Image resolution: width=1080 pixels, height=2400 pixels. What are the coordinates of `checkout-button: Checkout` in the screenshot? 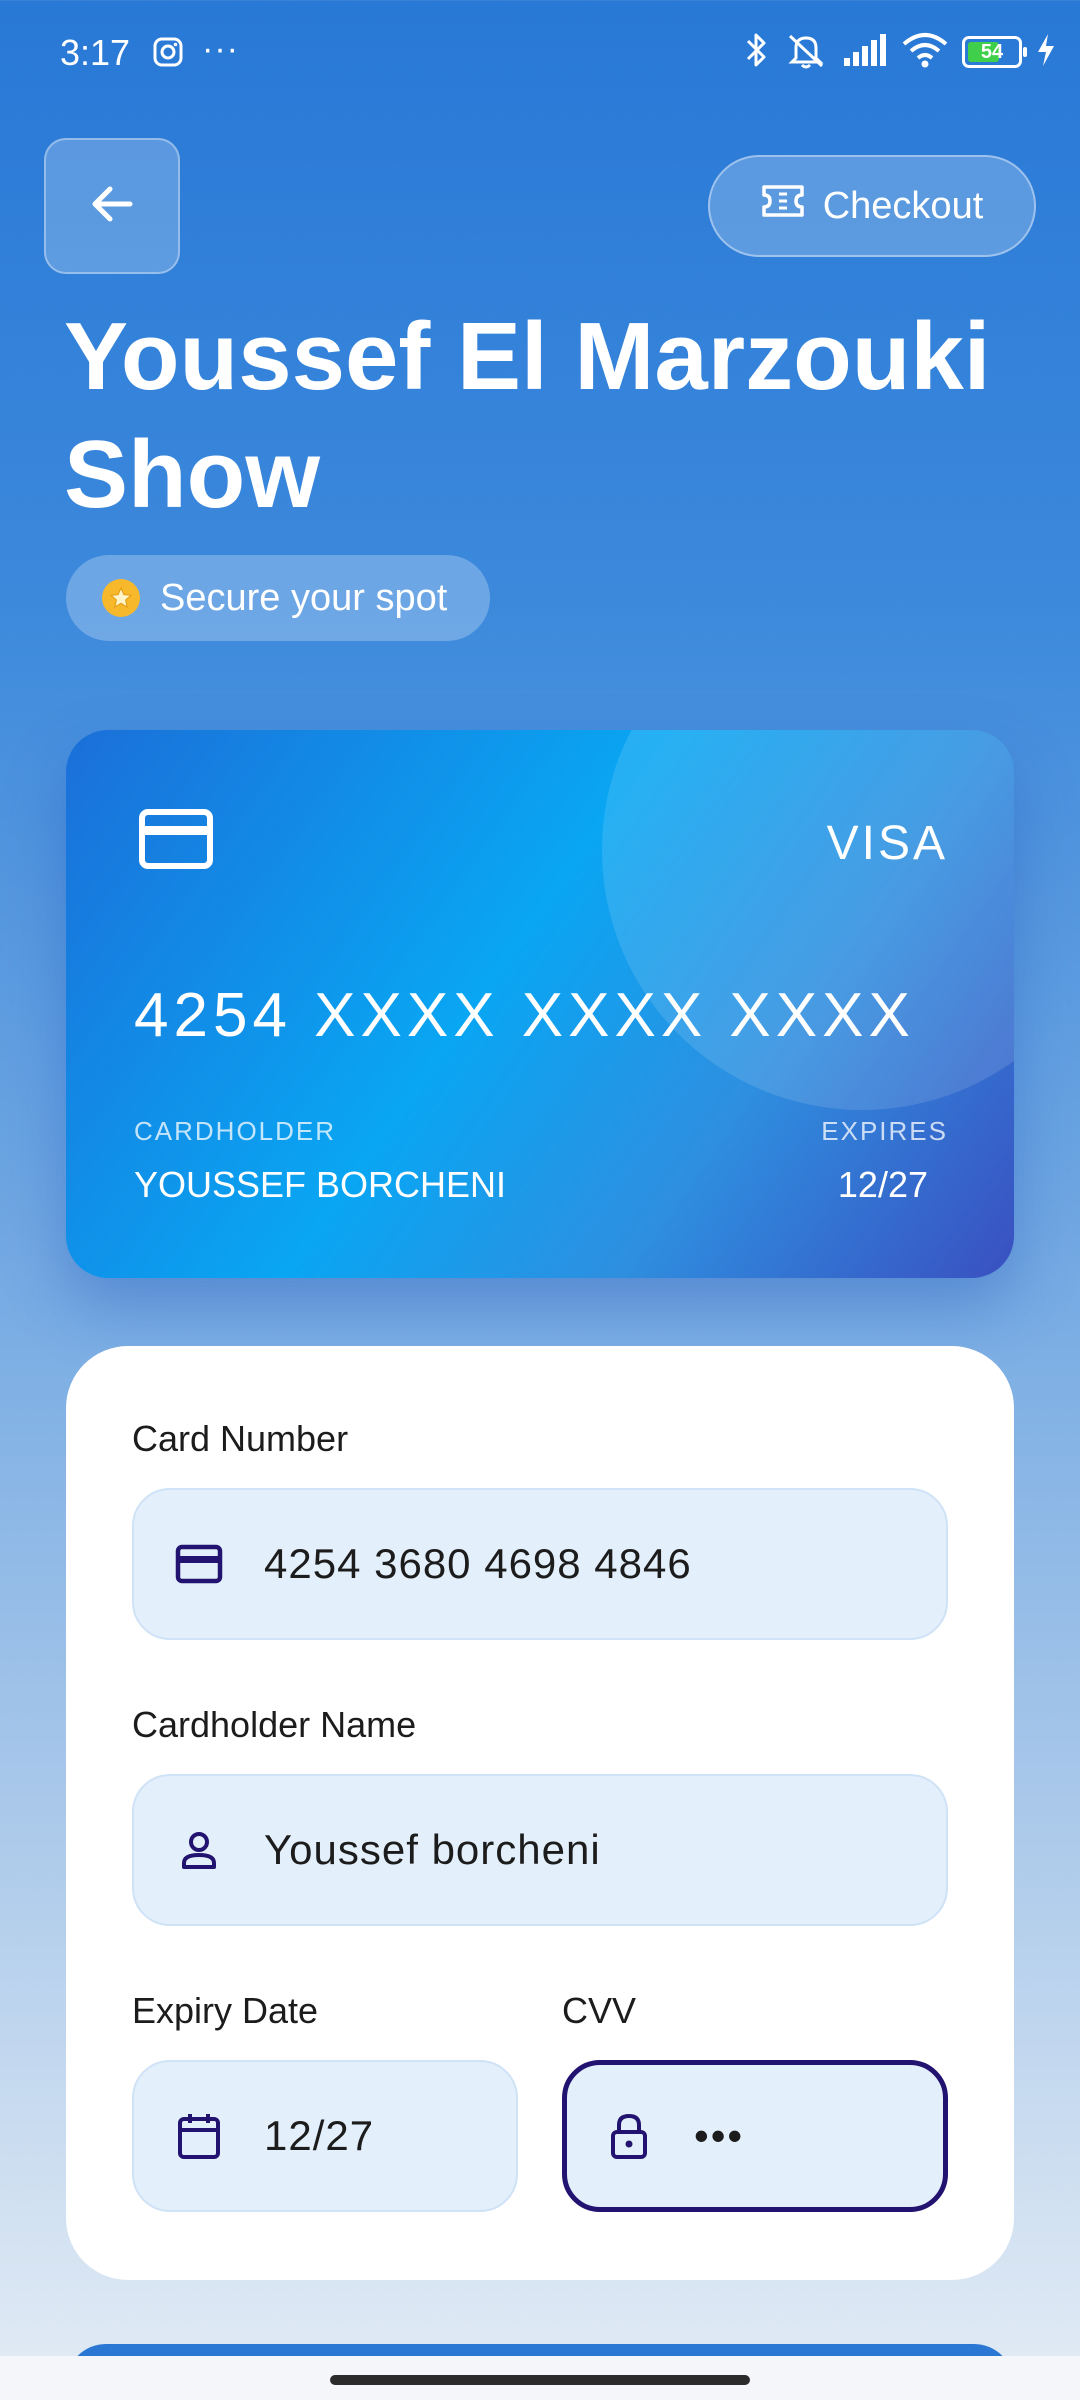 It's located at (872, 206).